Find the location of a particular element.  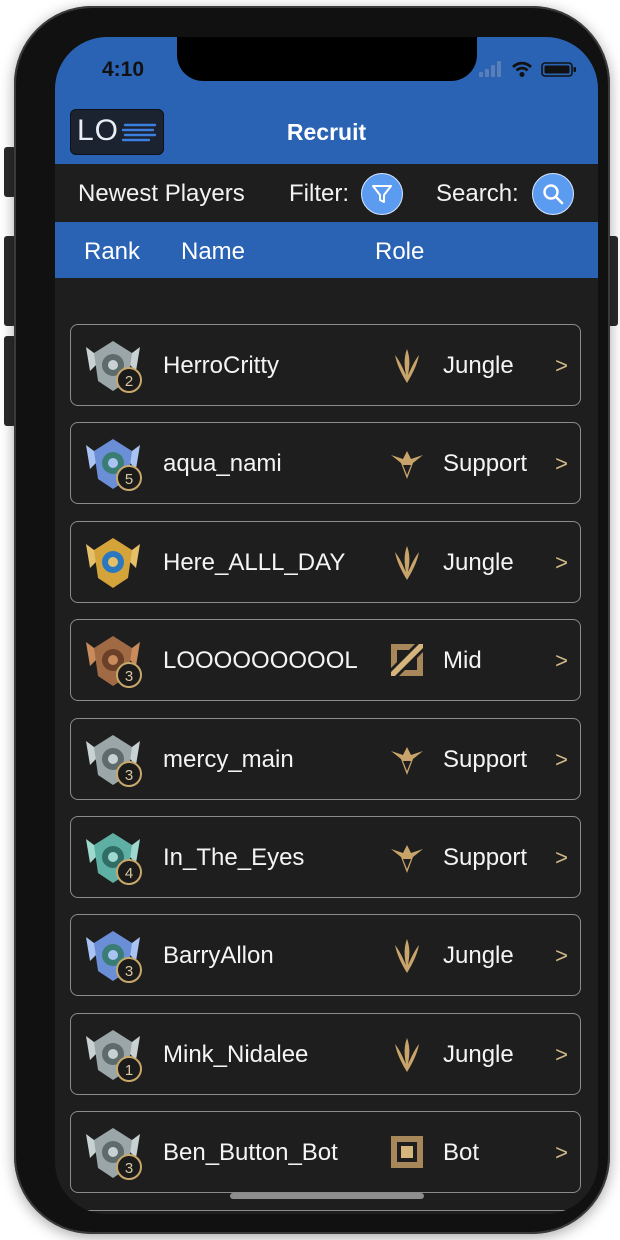

filter-label: Filter: is located at coordinates (319, 193).